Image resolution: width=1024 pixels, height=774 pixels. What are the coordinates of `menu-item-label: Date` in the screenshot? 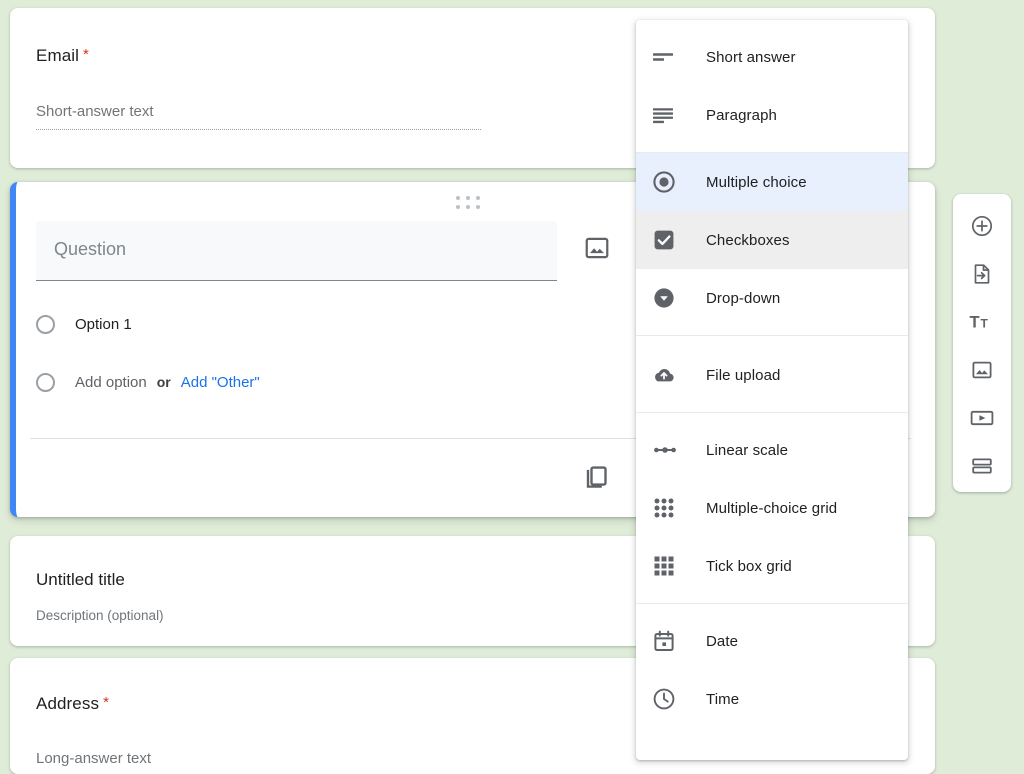 It's located at (722, 641).